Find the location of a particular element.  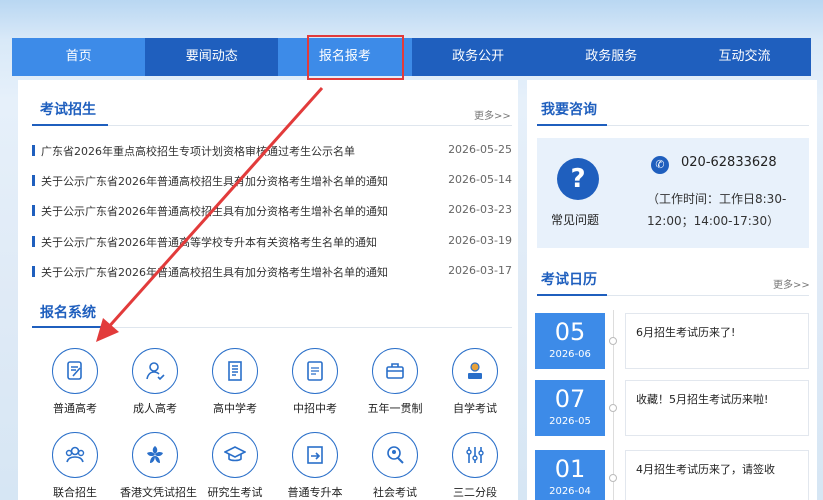

reg-item-upgrade: 普通专升本 is located at coordinates (315, 466).